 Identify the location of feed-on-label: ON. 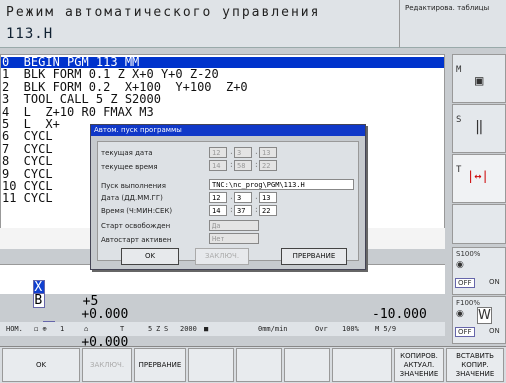
(494, 331).